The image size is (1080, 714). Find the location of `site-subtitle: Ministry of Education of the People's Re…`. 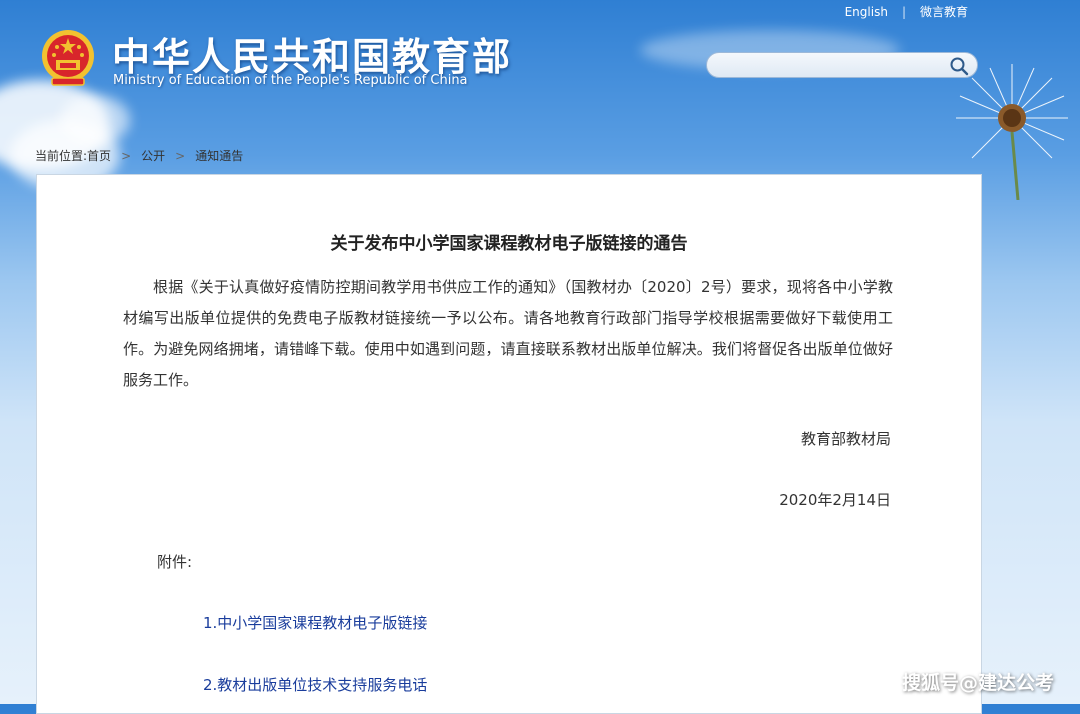

site-subtitle: Ministry of Education of the People's Re… is located at coordinates (290, 80).